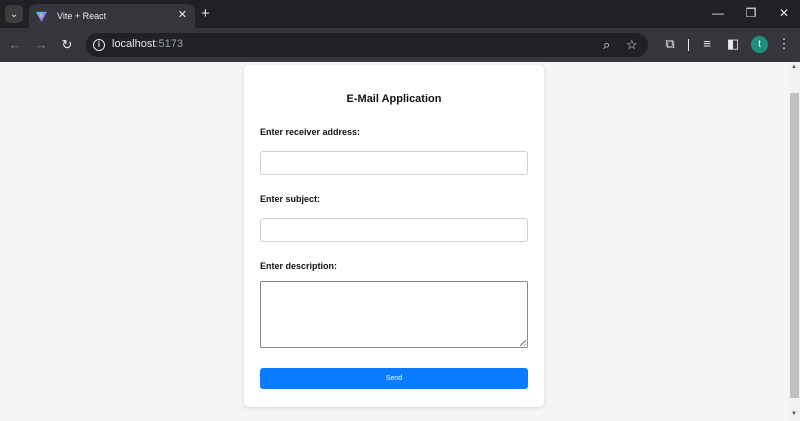 The width and height of the screenshot is (800, 421). Describe the element at coordinates (310, 132) in the screenshot. I see `receiver-label: Enter receiver address:` at that location.